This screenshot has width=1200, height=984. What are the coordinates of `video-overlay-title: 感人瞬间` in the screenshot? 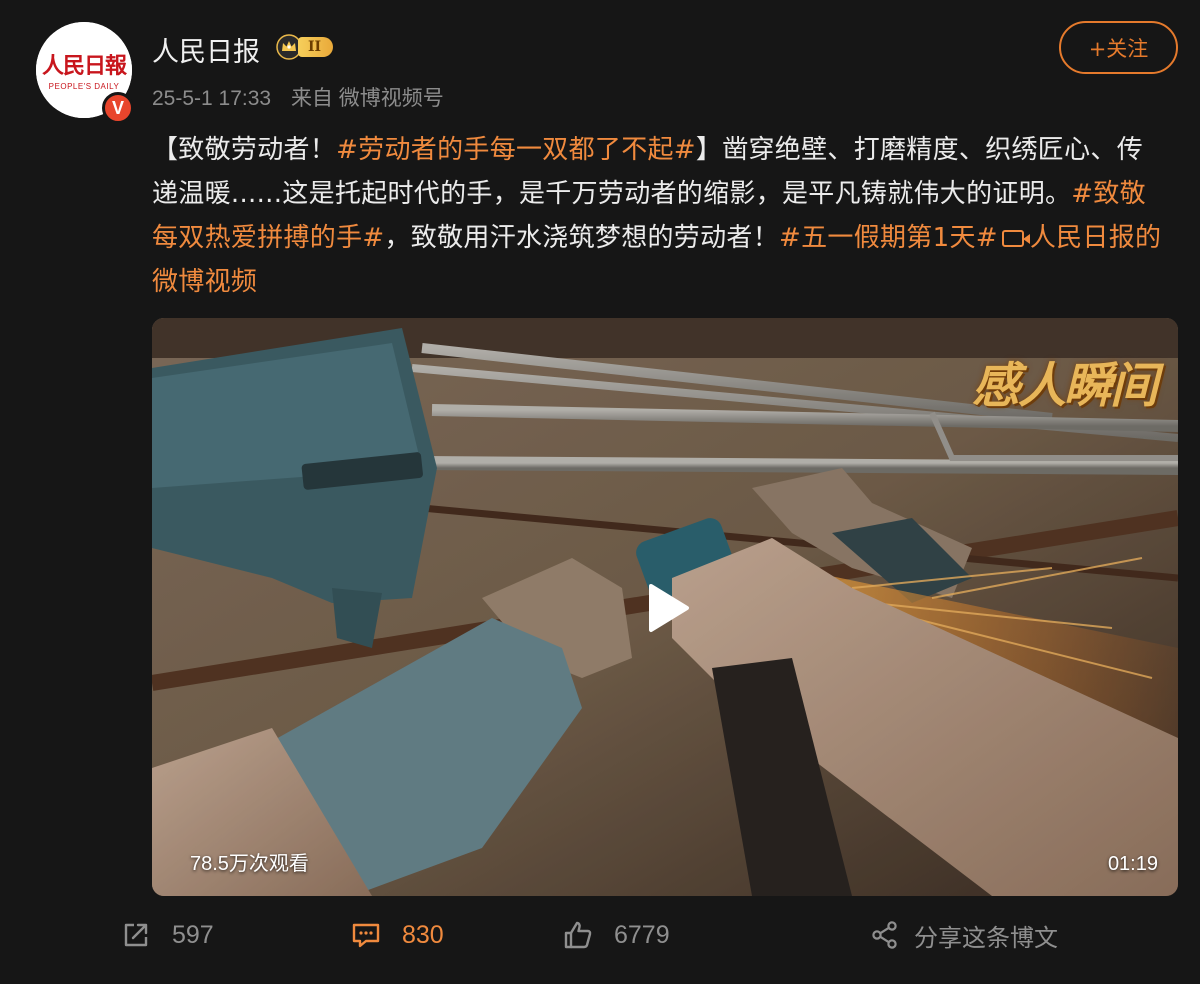 It's located at (1064, 386).